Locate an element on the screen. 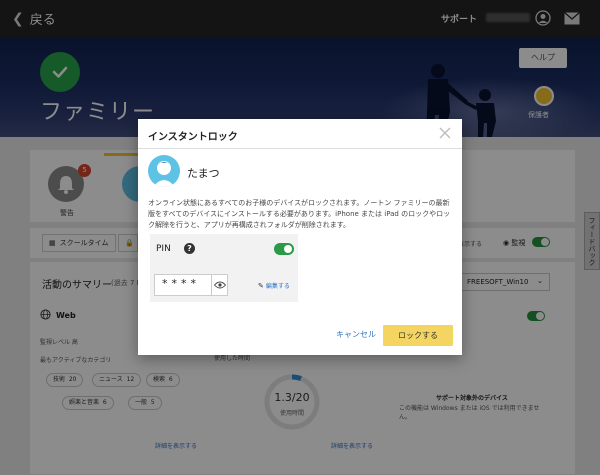 This screenshot has width=600, height=475. dialog-title: インスタントロック is located at coordinates (193, 137).